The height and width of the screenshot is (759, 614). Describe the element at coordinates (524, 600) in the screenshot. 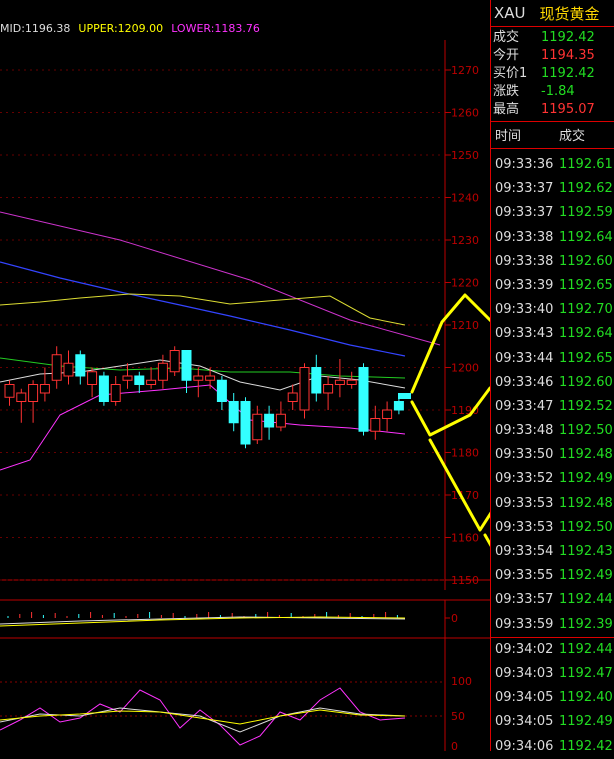

I see `trade-time: 09:33:57` at that location.